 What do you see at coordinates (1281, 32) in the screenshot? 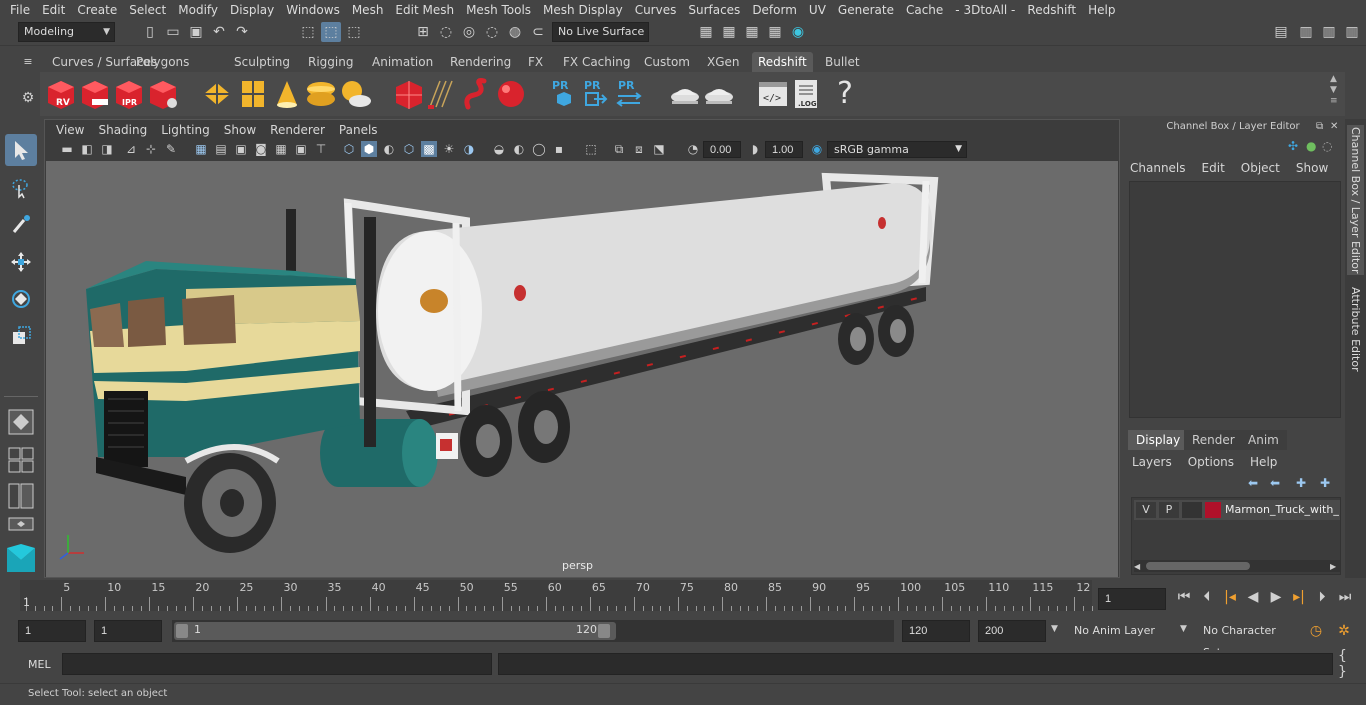
I see `workspace-icon: ▤` at bounding box center [1281, 32].